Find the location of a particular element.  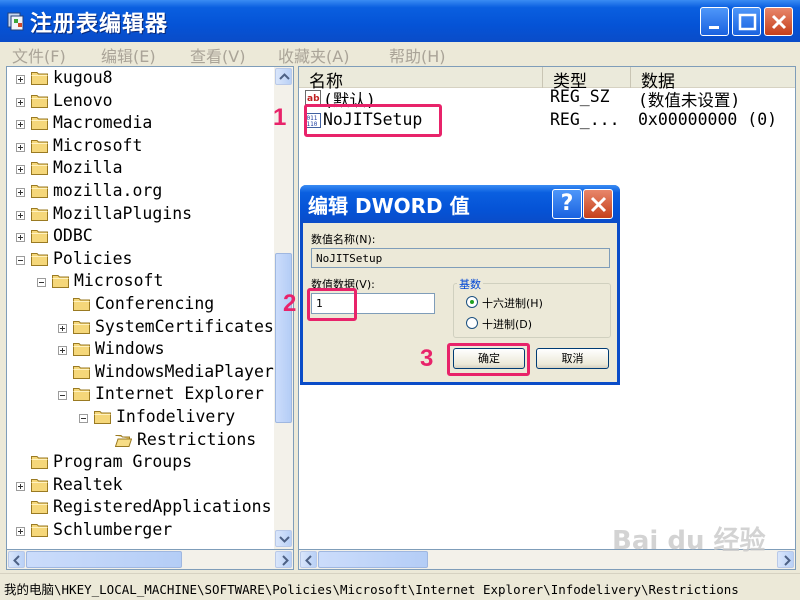

menu-view: 查看(V) is located at coordinates (217, 55).